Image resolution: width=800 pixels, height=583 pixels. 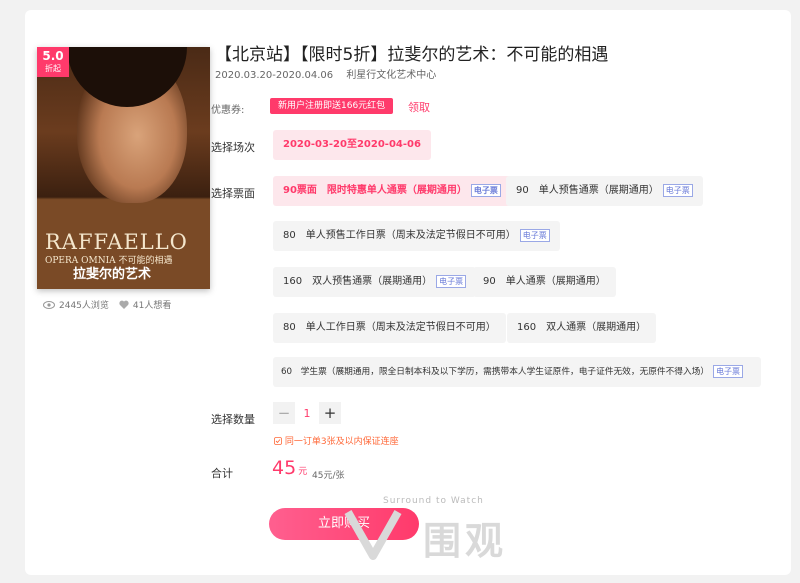 What do you see at coordinates (373, 535) in the screenshot?
I see `watermark-logo-icon` at bounding box center [373, 535].